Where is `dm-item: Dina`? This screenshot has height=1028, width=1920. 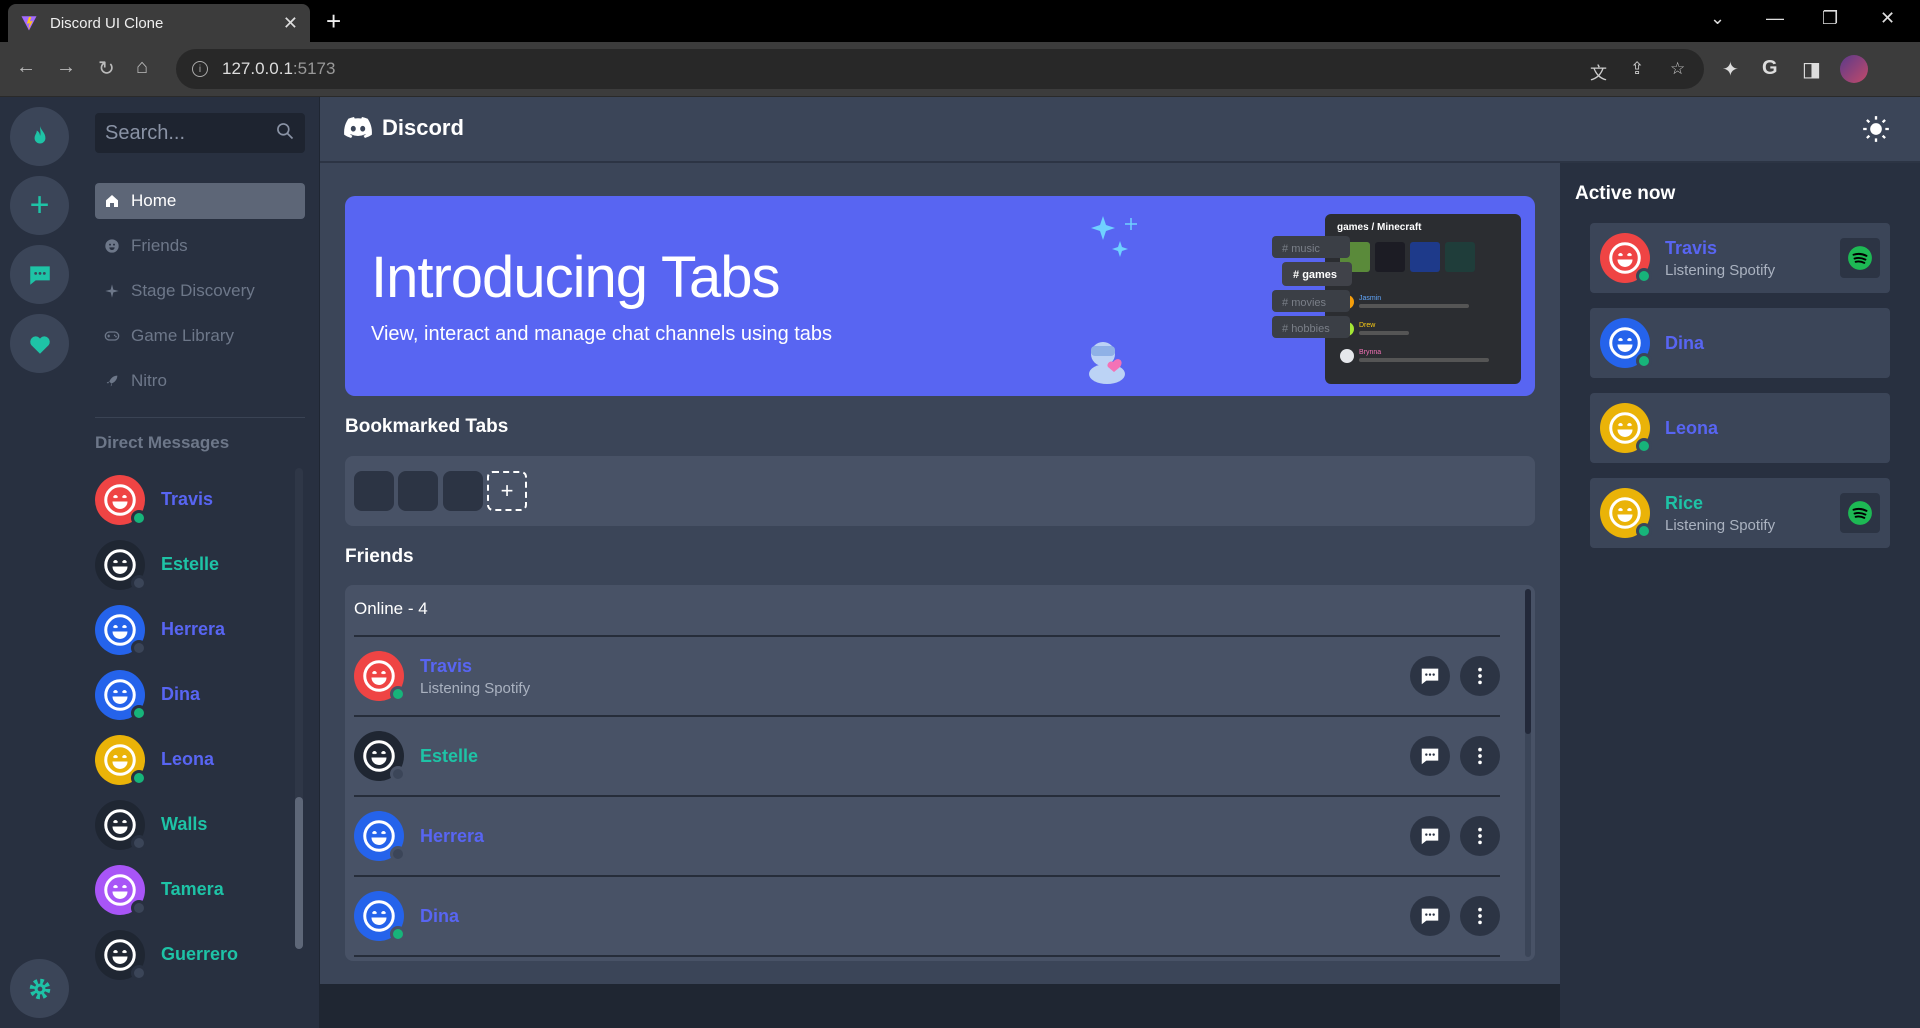 dm-item: Dina is located at coordinates (200, 694).